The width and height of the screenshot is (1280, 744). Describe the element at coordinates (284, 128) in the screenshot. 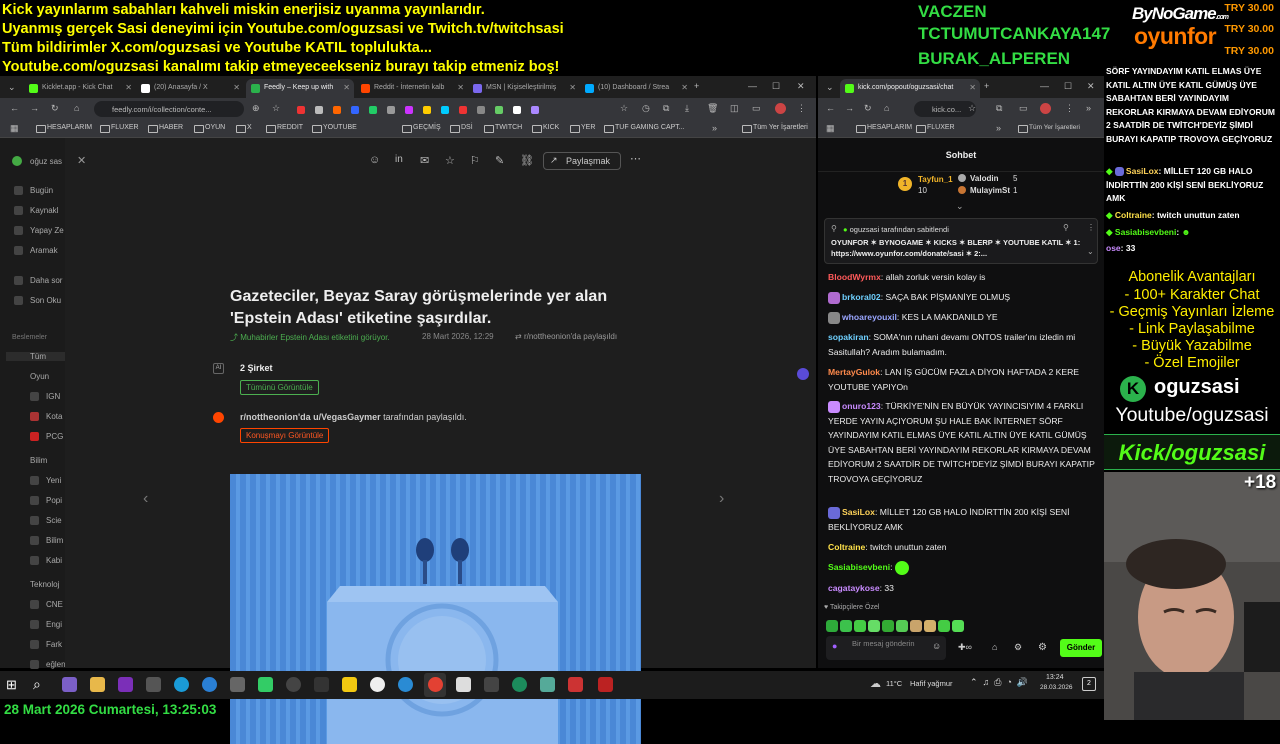

I see `bookmark-reddit: REDDIT` at that location.